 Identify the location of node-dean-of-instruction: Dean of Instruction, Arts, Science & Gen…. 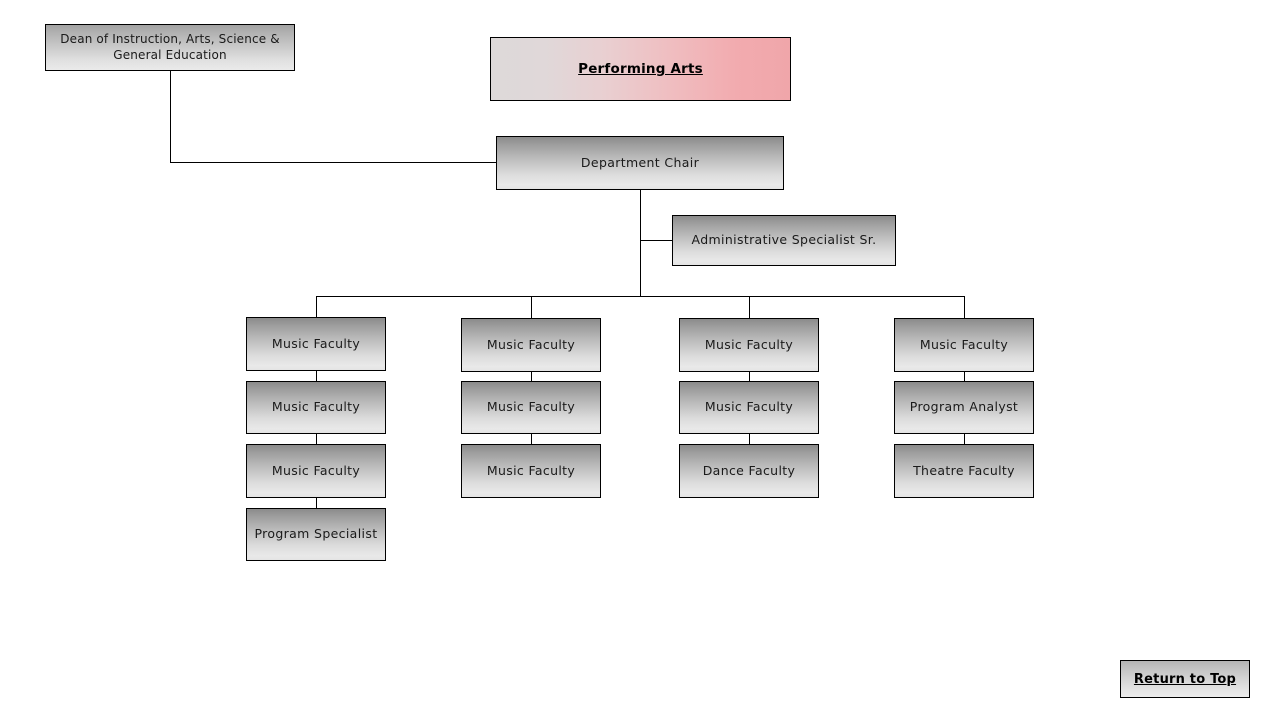
(170, 47).